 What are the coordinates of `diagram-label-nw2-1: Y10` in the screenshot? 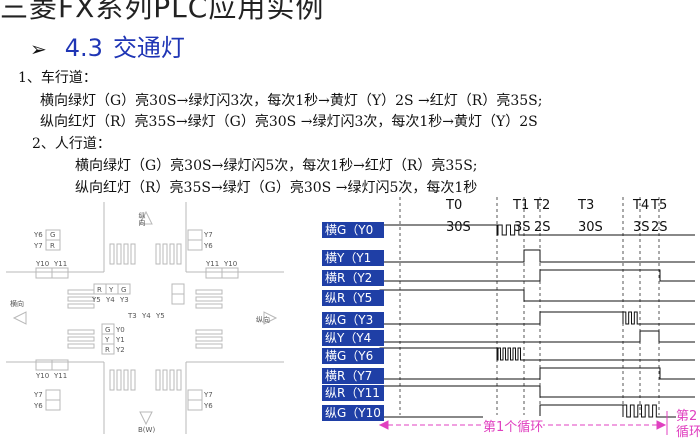 It's located at (42, 264).